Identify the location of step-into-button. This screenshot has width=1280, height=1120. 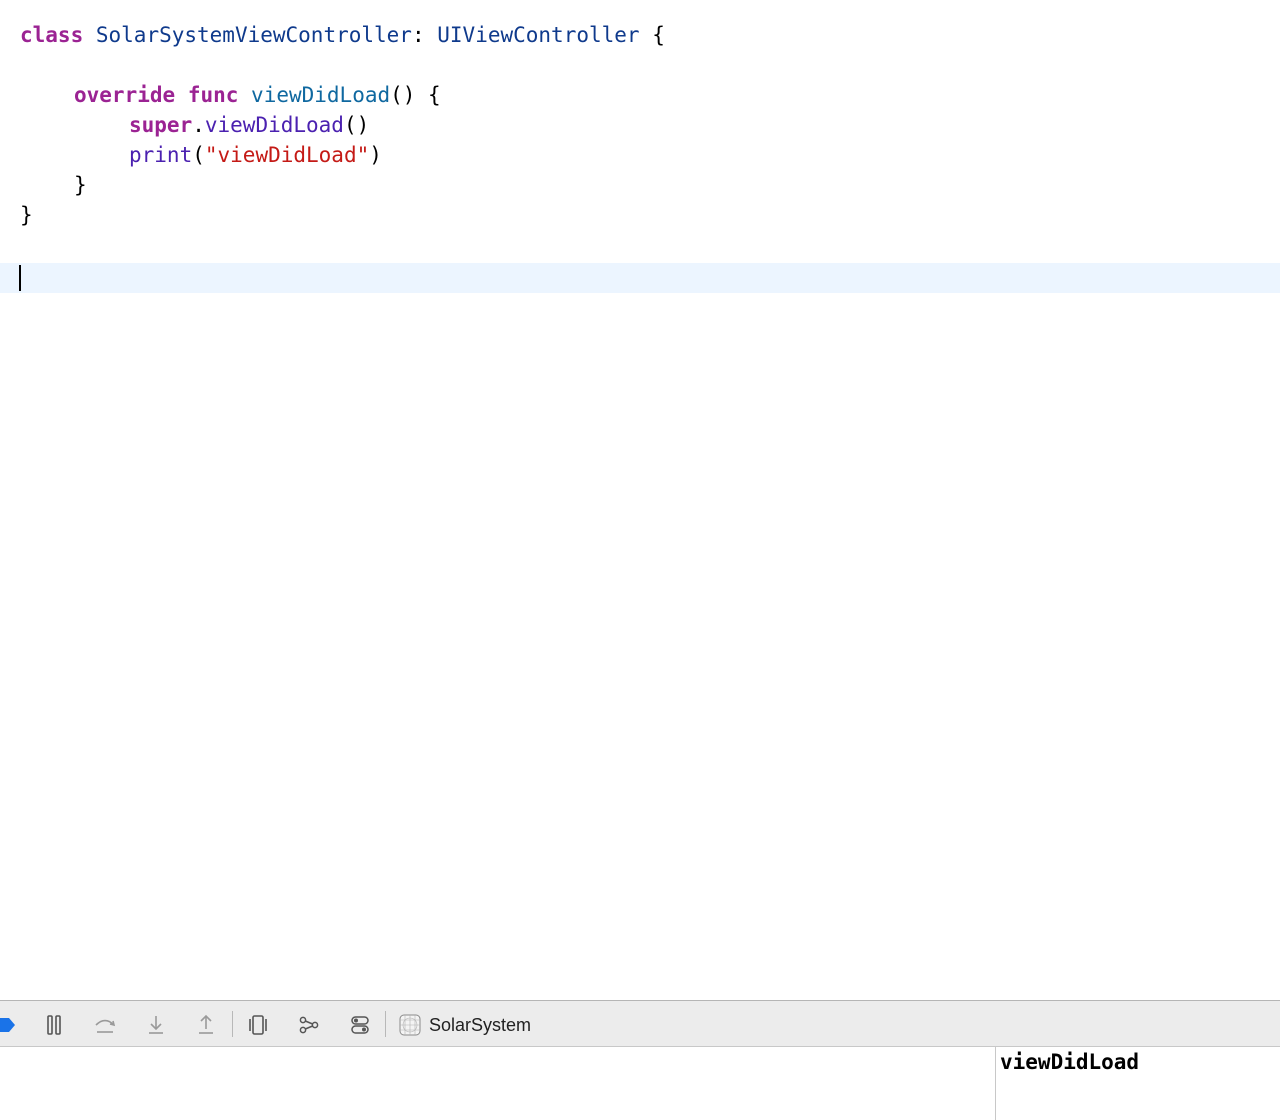
(156, 1025).